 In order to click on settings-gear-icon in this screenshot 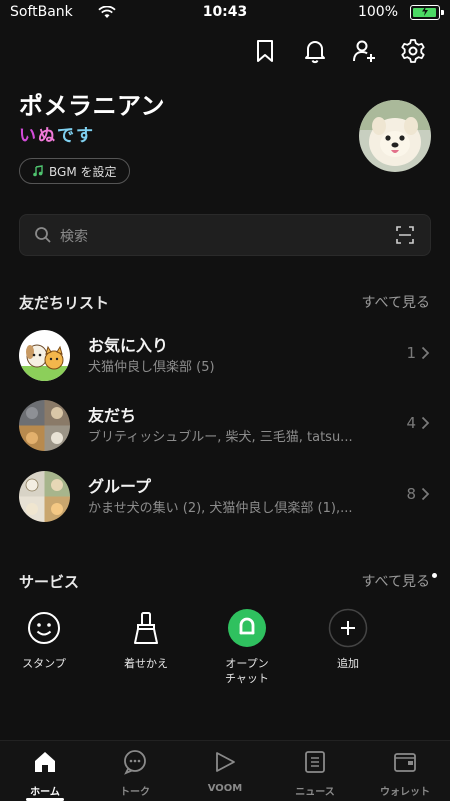, I will do `click(413, 51)`.